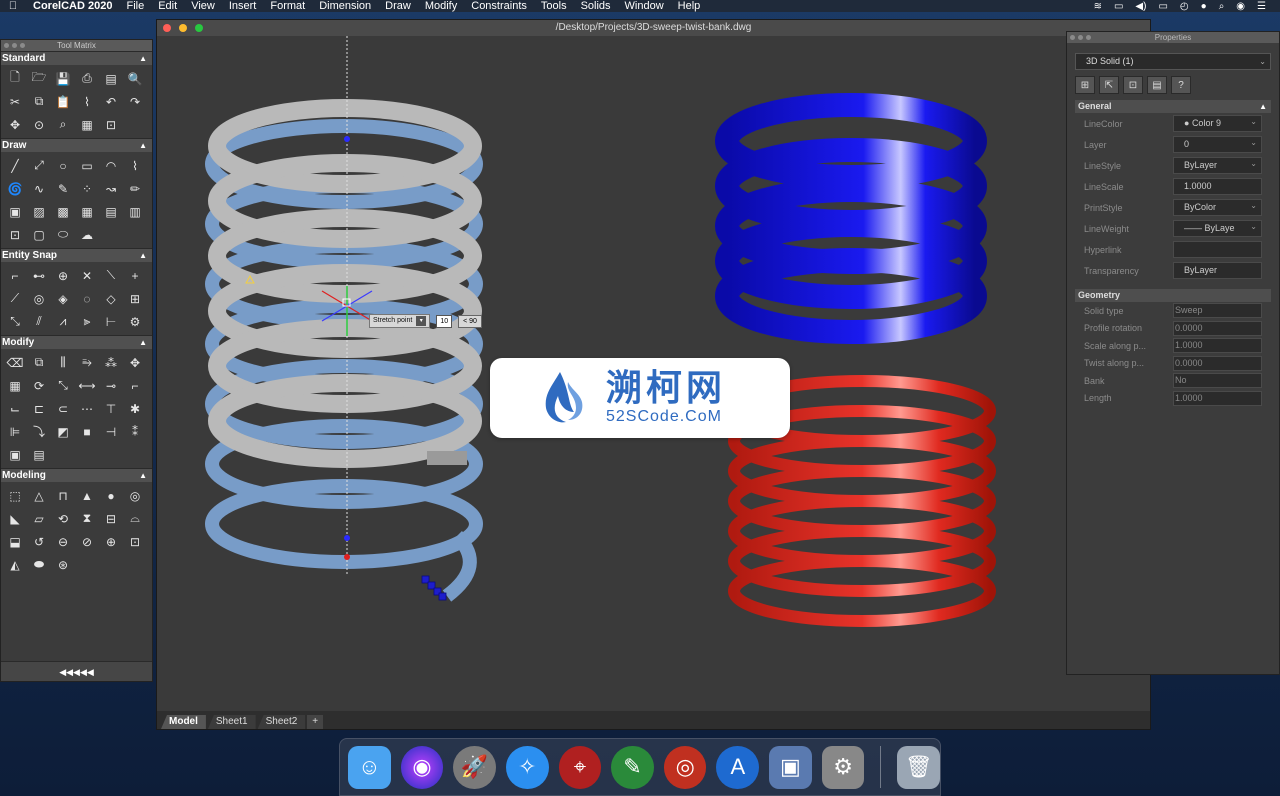  Describe the element at coordinates (441, 6) in the screenshot. I see `menu-modify: Modify` at that location.